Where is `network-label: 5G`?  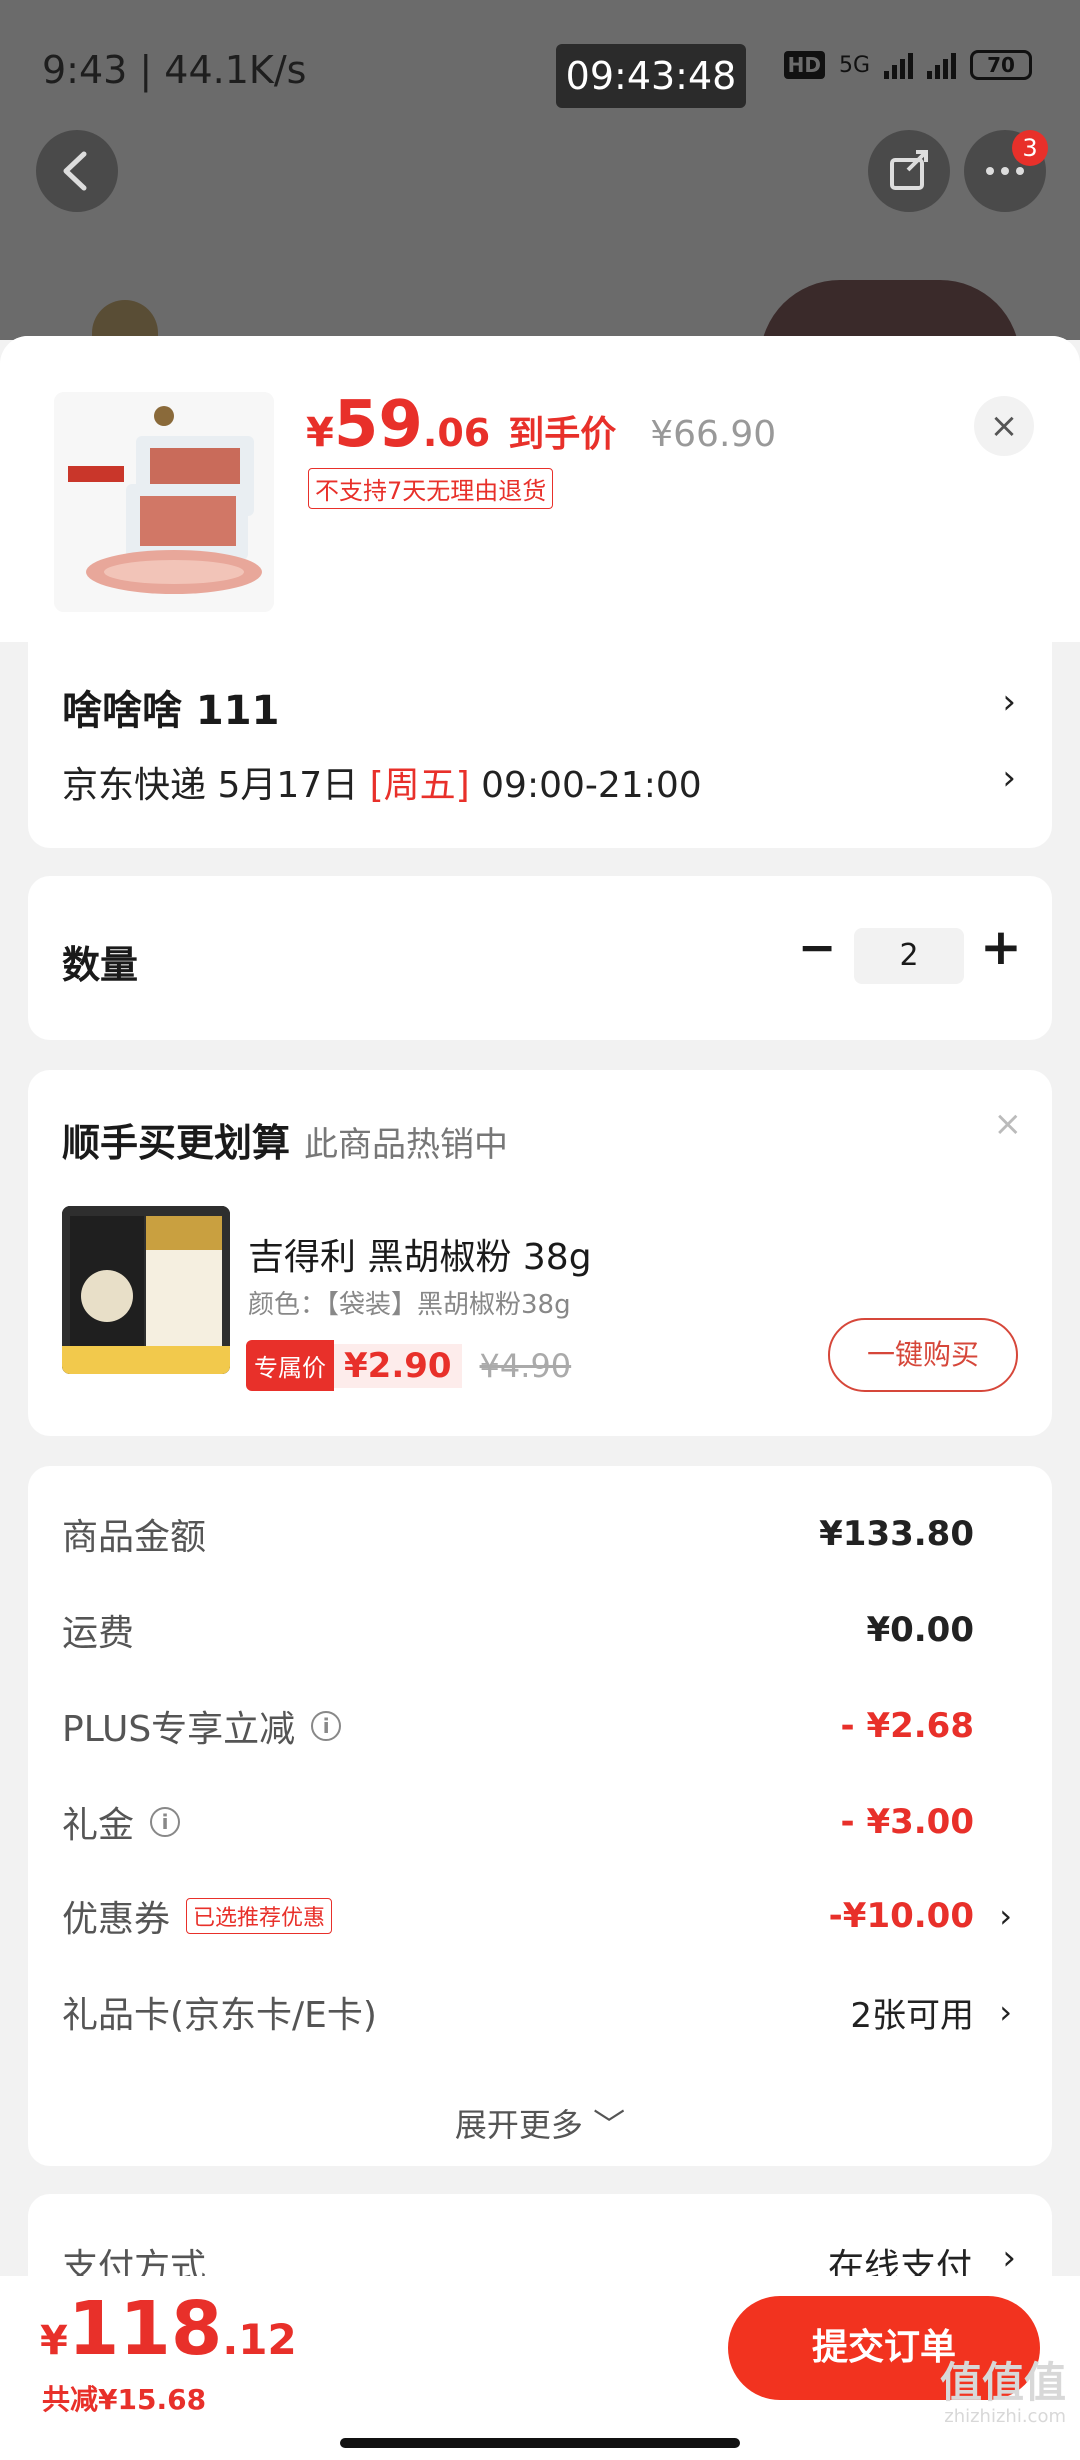 network-label: 5G is located at coordinates (854, 65).